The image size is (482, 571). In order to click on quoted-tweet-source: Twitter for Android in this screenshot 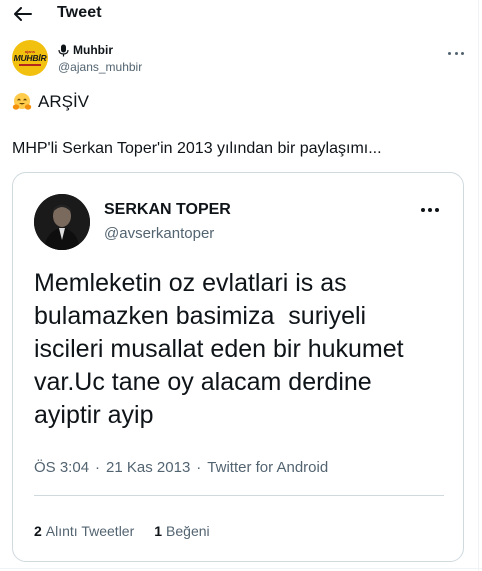, I will do `click(267, 467)`.